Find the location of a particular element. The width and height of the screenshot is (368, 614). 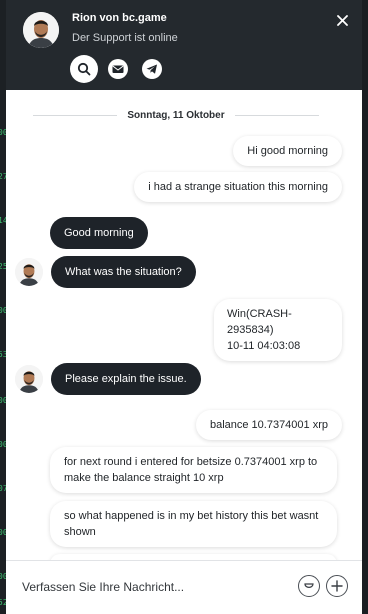

chat-header: Rion von bc.game Der Support ist online is located at coordinates (184, 45).